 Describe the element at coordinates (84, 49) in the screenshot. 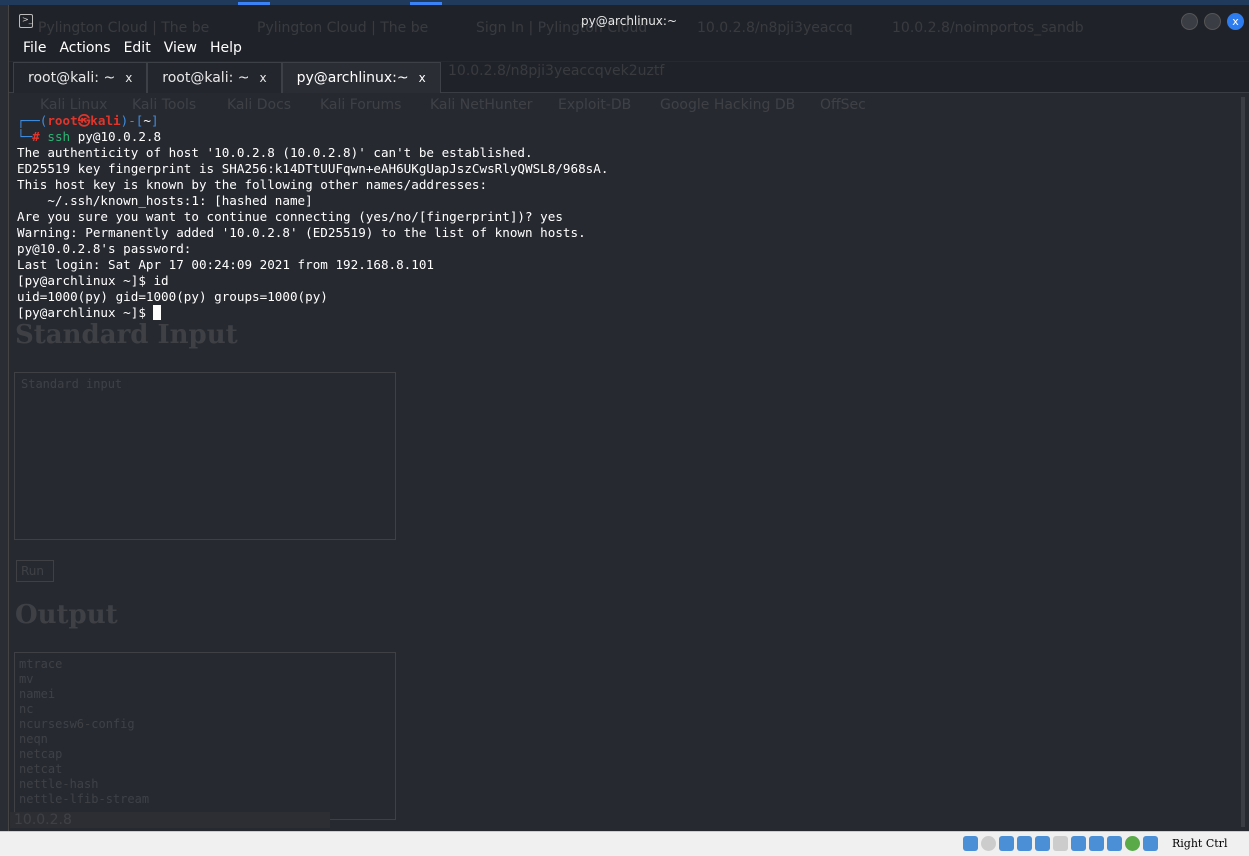

I see `menu-actions: Actions` at that location.